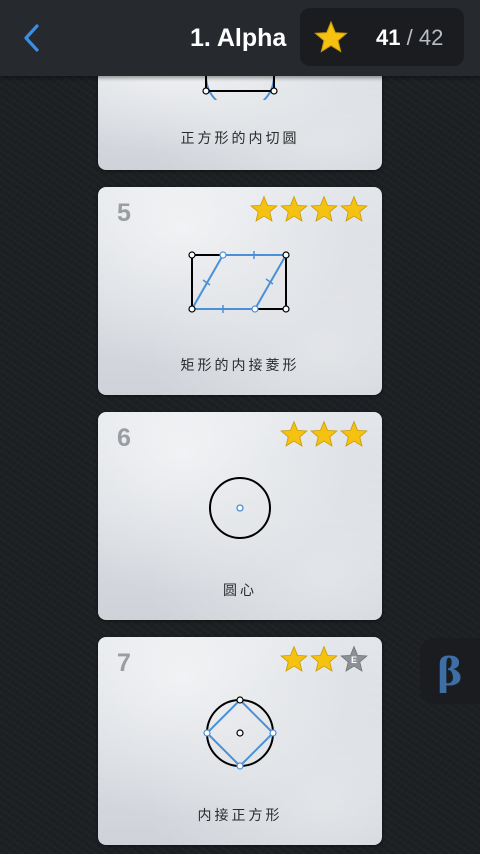  Describe the element at coordinates (240, 139) in the screenshot. I see `level-label: 正方形的内切圆` at that location.